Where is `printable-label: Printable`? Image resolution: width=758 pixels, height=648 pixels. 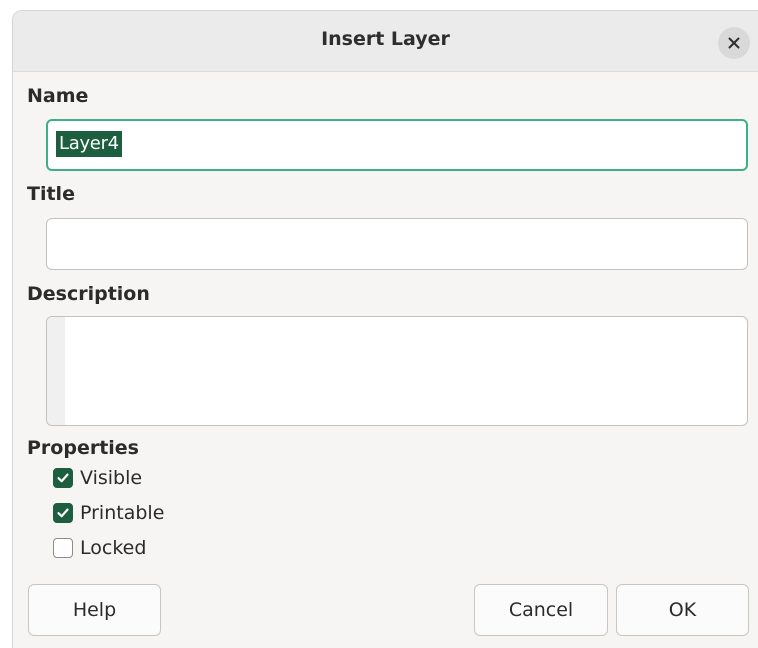 printable-label: Printable is located at coordinates (122, 513).